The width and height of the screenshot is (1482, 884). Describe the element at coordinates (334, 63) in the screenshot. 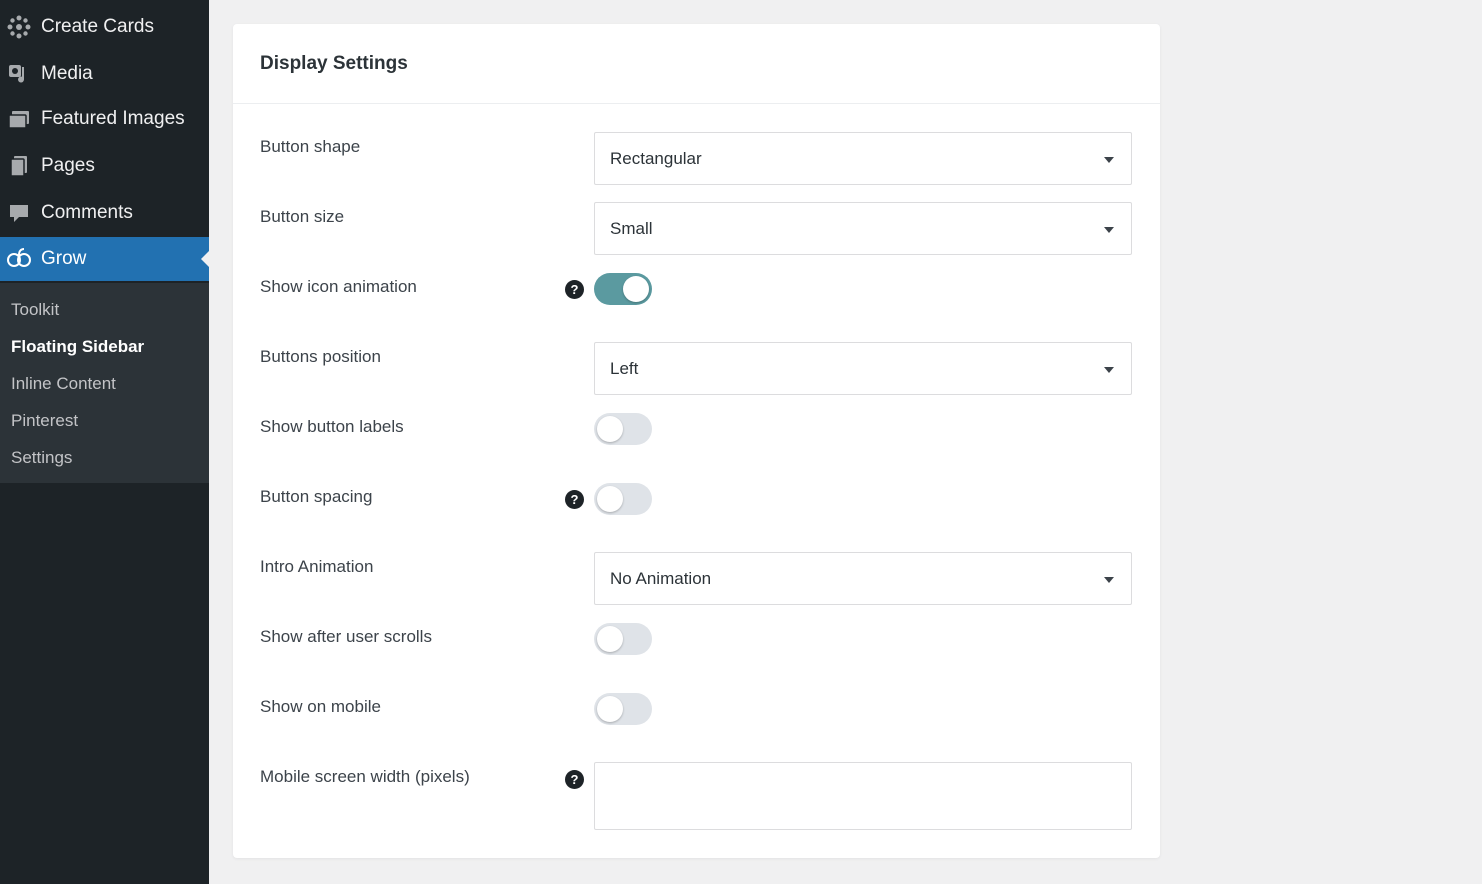

I see `panel-title: Display Settings` at that location.